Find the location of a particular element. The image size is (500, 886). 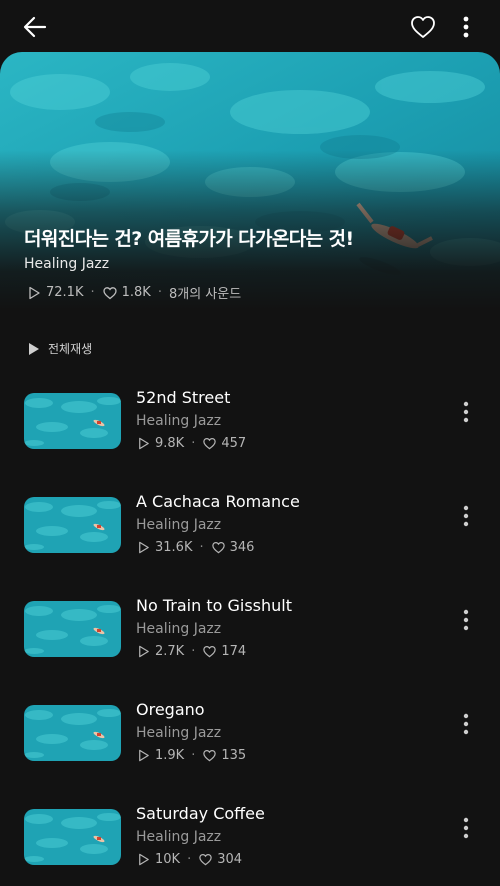

track-likes: 457 is located at coordinates (234, 443).